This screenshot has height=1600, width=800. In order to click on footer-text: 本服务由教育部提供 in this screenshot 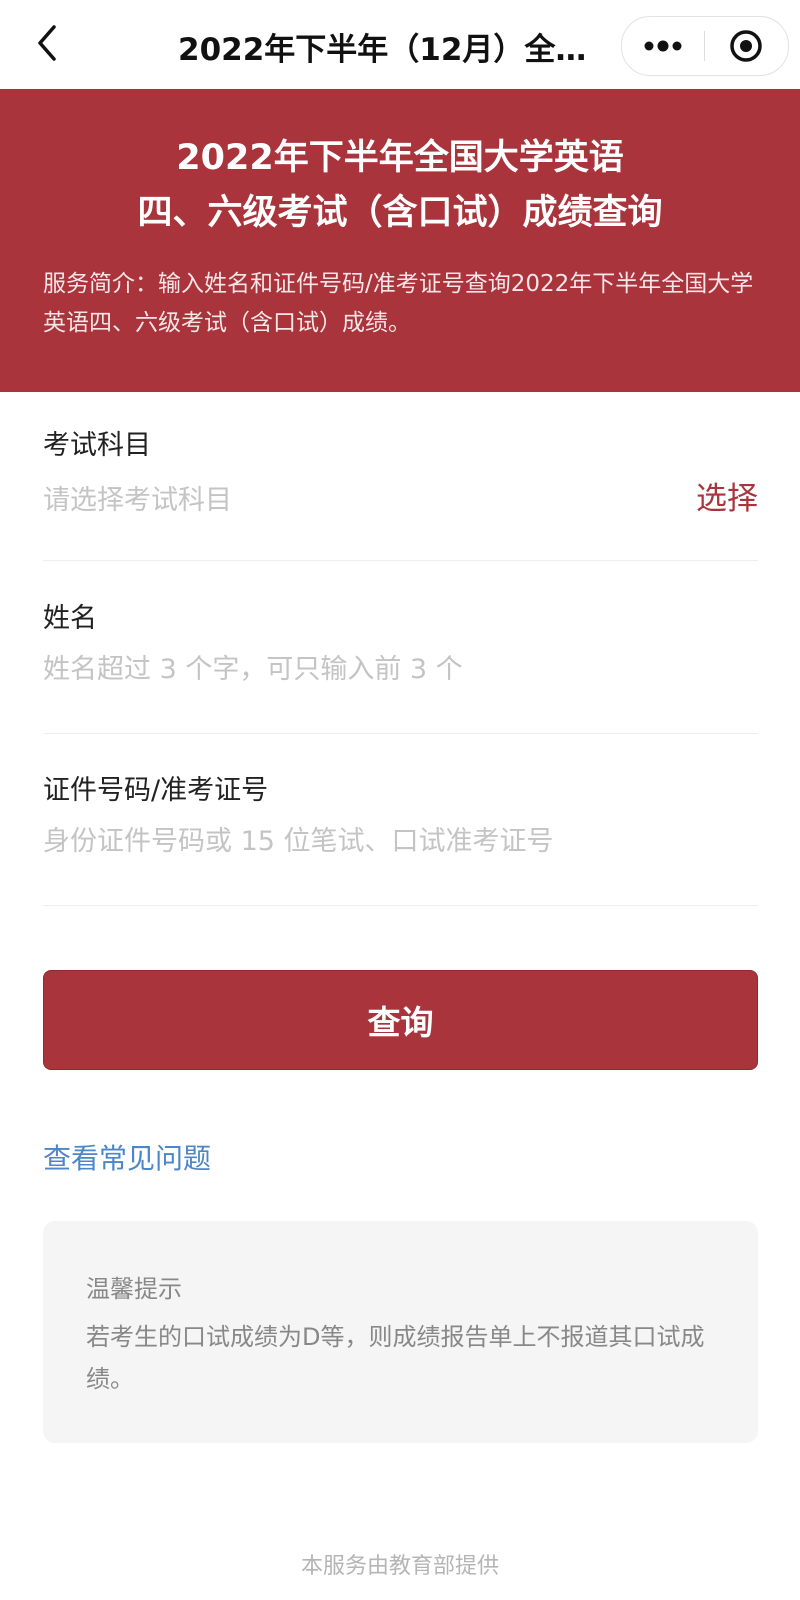, I will do `click(399, 1566)`.